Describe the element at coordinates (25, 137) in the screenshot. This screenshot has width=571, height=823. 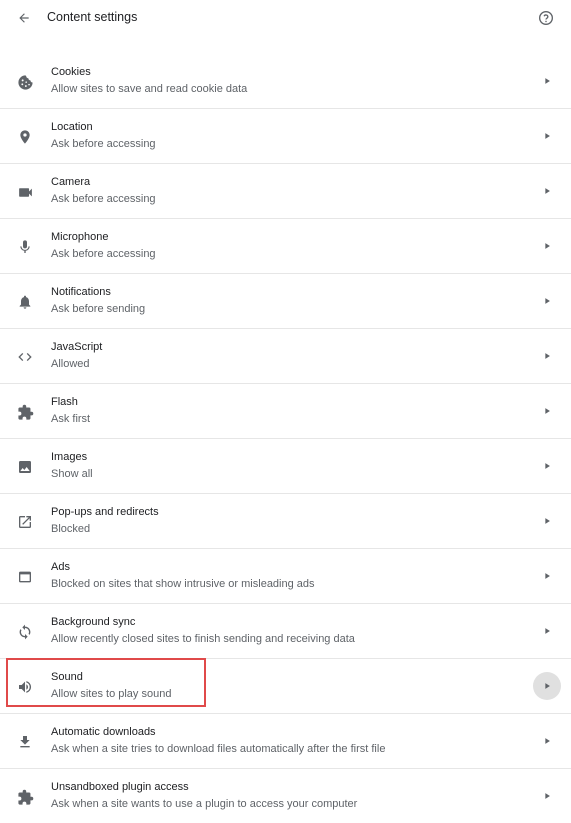
I see `location-pin-icon` at that location.